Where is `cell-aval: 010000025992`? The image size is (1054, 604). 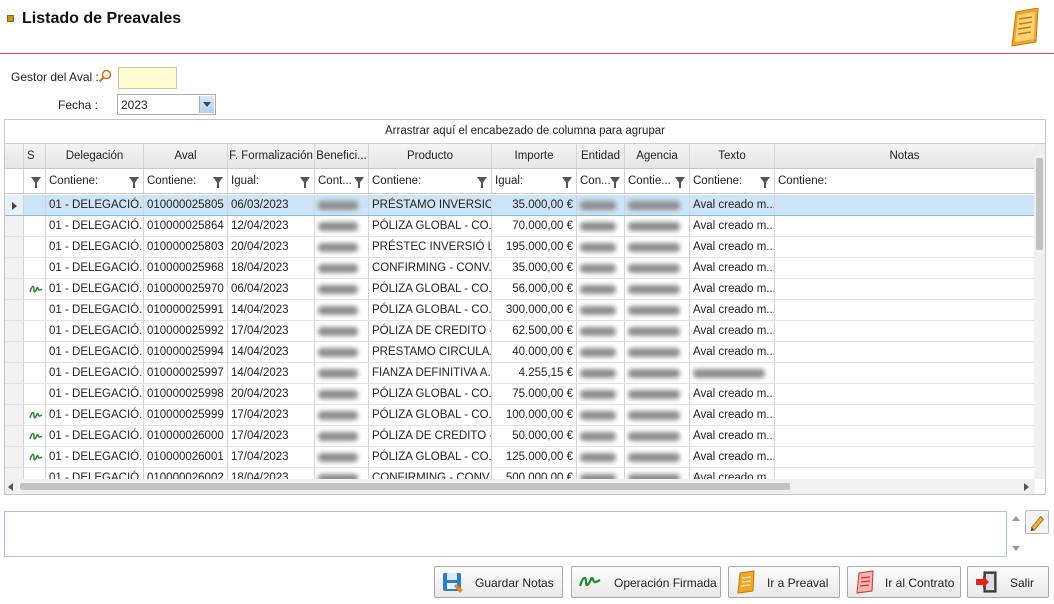 cell-aval: 010000025992 is located at coordinates (186, 331).